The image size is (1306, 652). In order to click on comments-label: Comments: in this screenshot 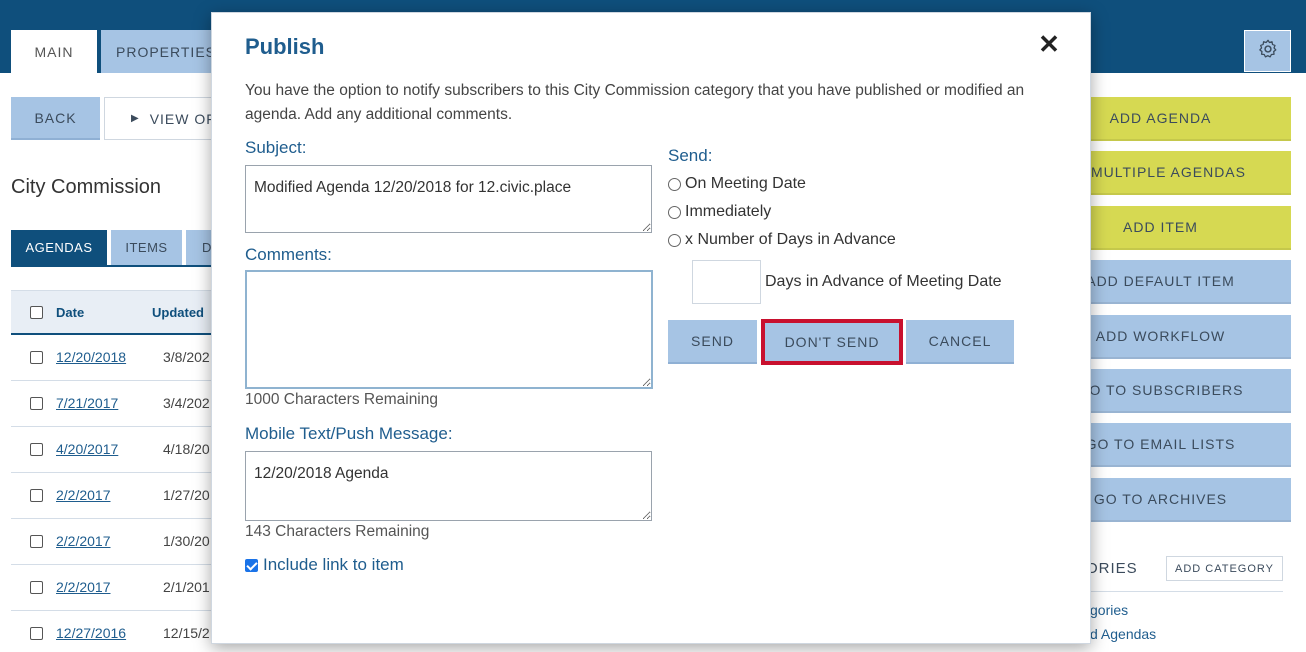, I will do `click(288, 254)`.